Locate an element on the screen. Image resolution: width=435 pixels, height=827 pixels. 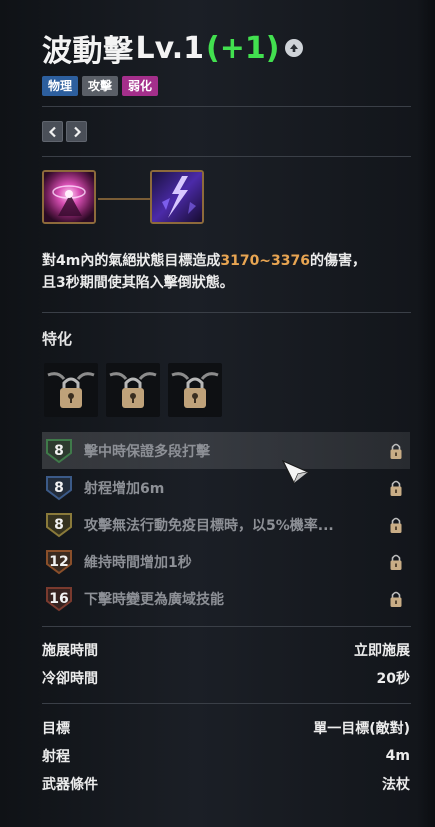
chevron-right-icon is located at coordinates (77, 131).